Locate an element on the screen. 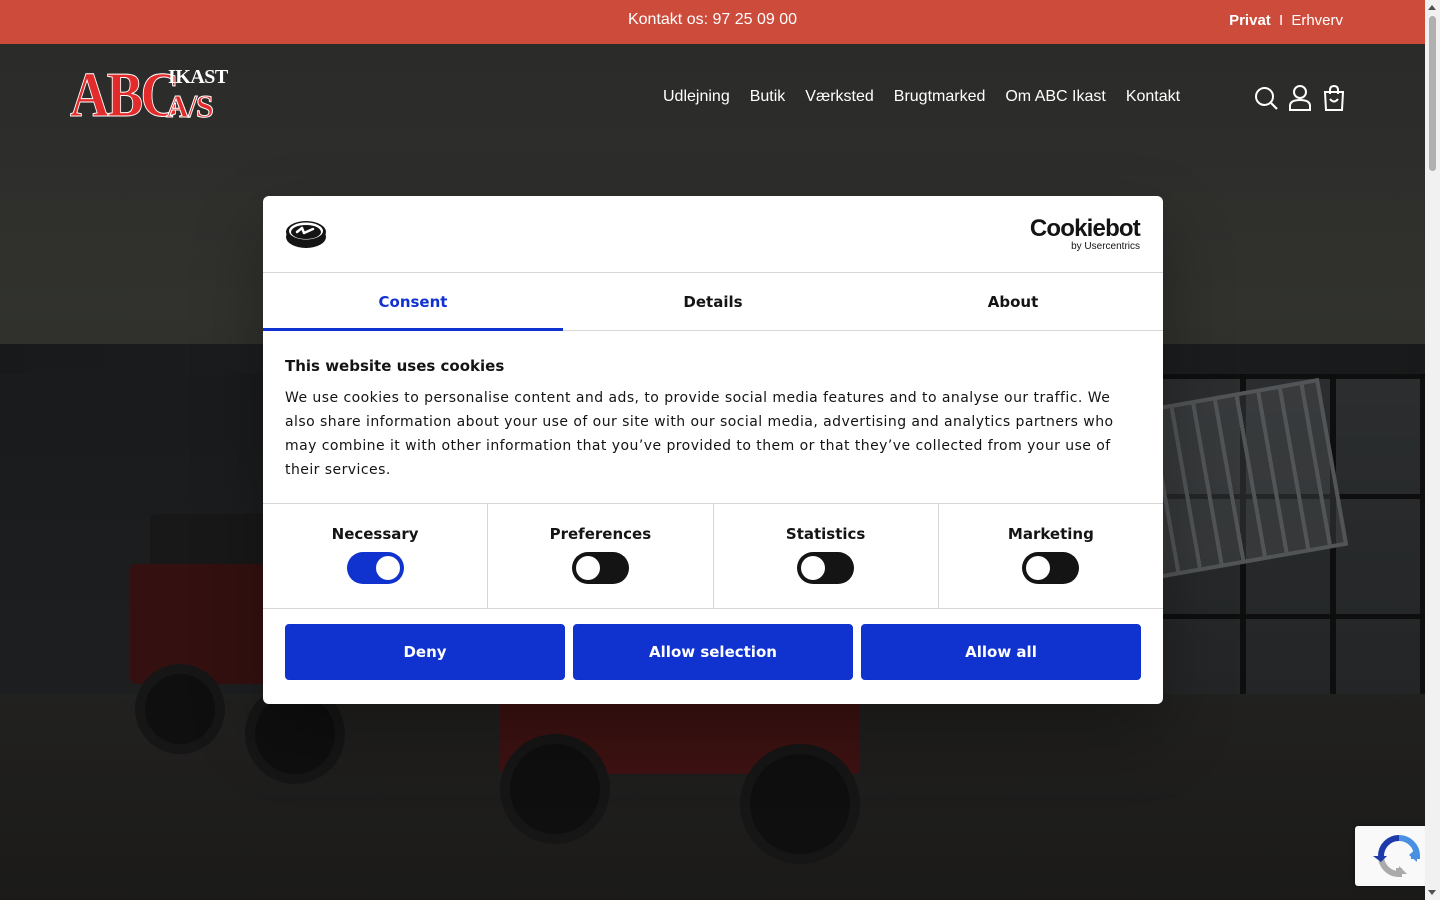 The image size is (1440, 900). allow-all-button: Allow all is located at coordinates (1001, 652).